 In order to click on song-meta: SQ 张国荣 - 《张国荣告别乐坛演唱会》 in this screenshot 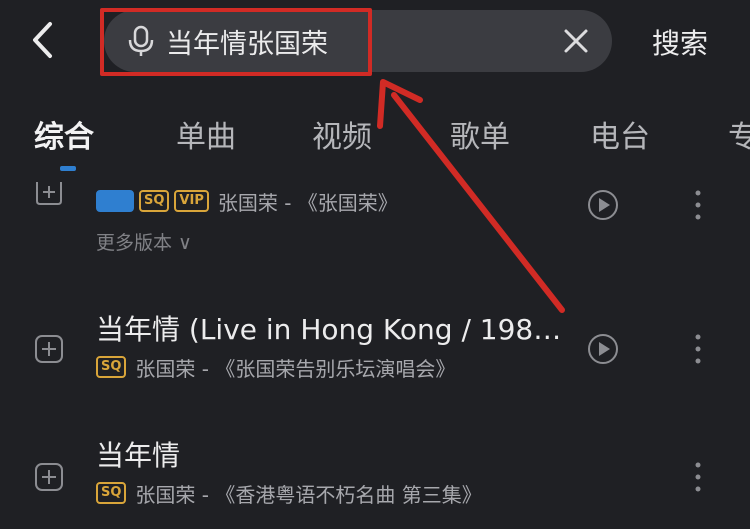, I will do `click(276, 367)`.